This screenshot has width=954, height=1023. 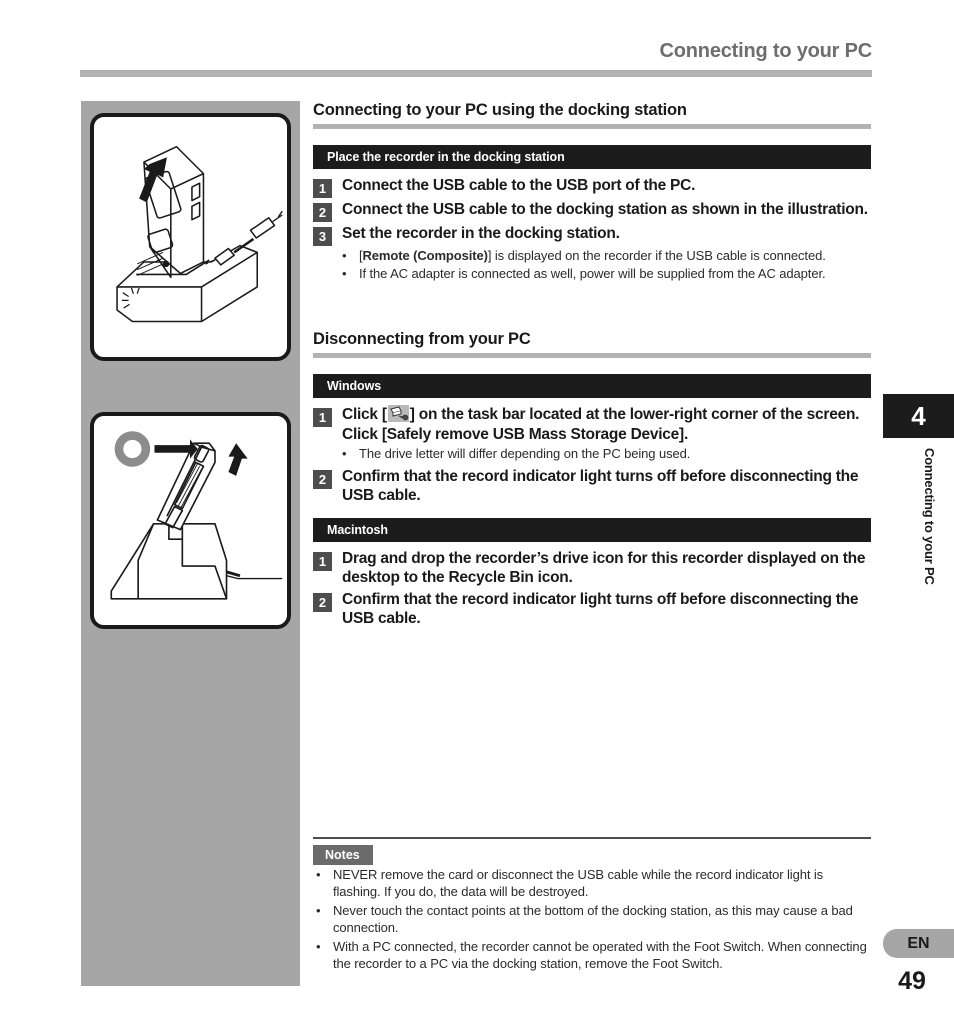 What do you see at coordinates (918, 943) in the screenshot?
I see `language-tab: EN` at bounding box center [918, 943].